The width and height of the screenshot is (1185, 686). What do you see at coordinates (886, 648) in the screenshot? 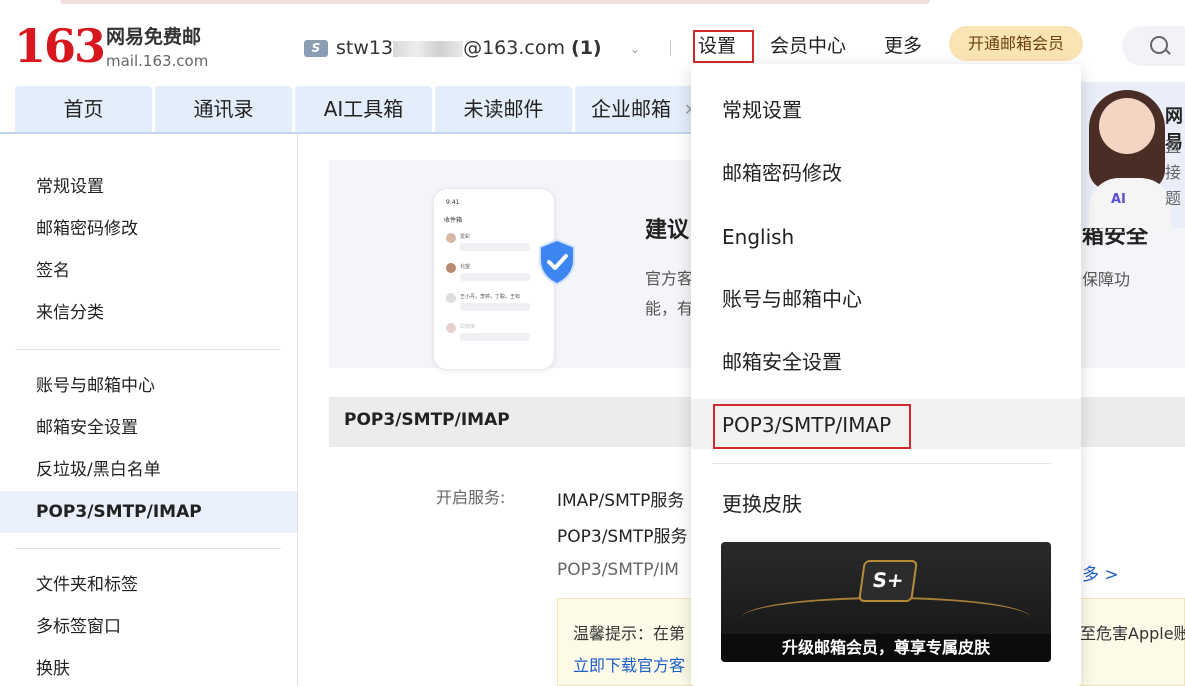
I see `skin-caption: 升级邮箱会员，尊享专属皮肤` at bounding box center [886, 648].